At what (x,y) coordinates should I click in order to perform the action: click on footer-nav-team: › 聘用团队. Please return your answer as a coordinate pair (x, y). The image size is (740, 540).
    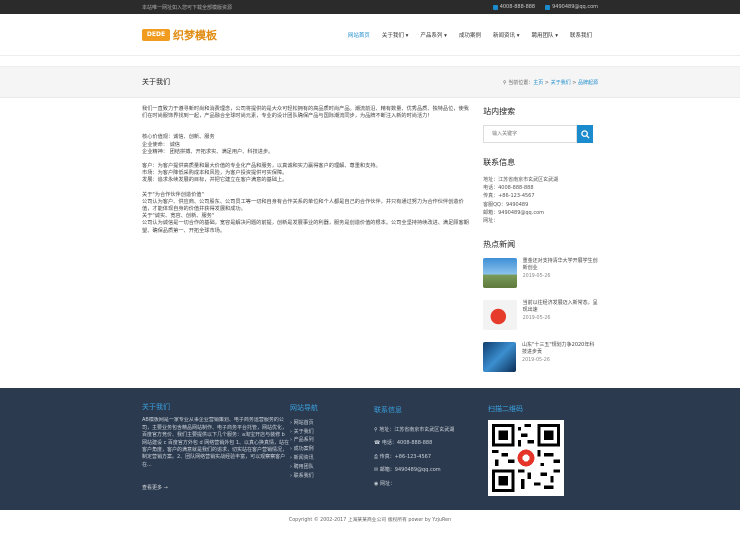
    Looking at the image, I should click on (332, 467).